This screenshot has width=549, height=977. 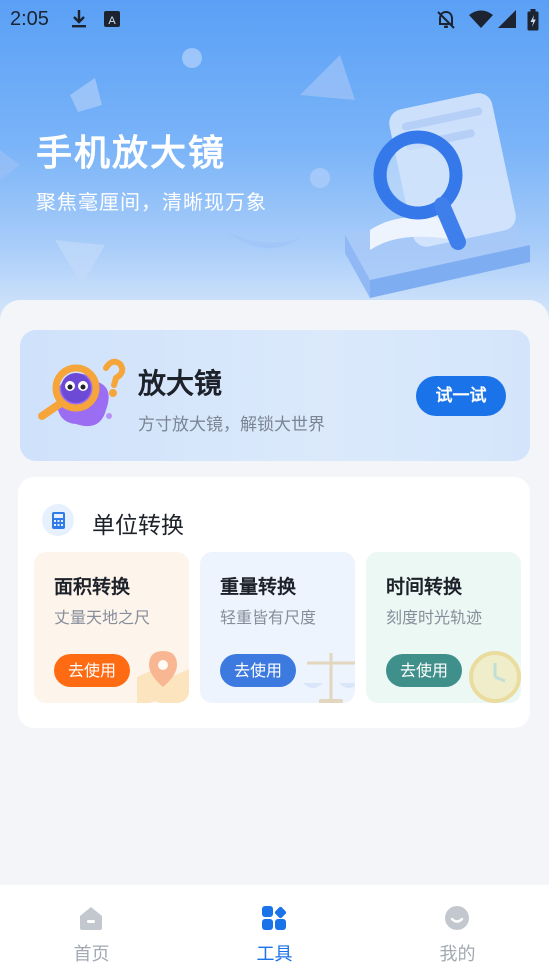 What do you see at coordinates (274, 918) in the screenshot?
I see `tools-grid-icon` at bounding box center [274, 918].